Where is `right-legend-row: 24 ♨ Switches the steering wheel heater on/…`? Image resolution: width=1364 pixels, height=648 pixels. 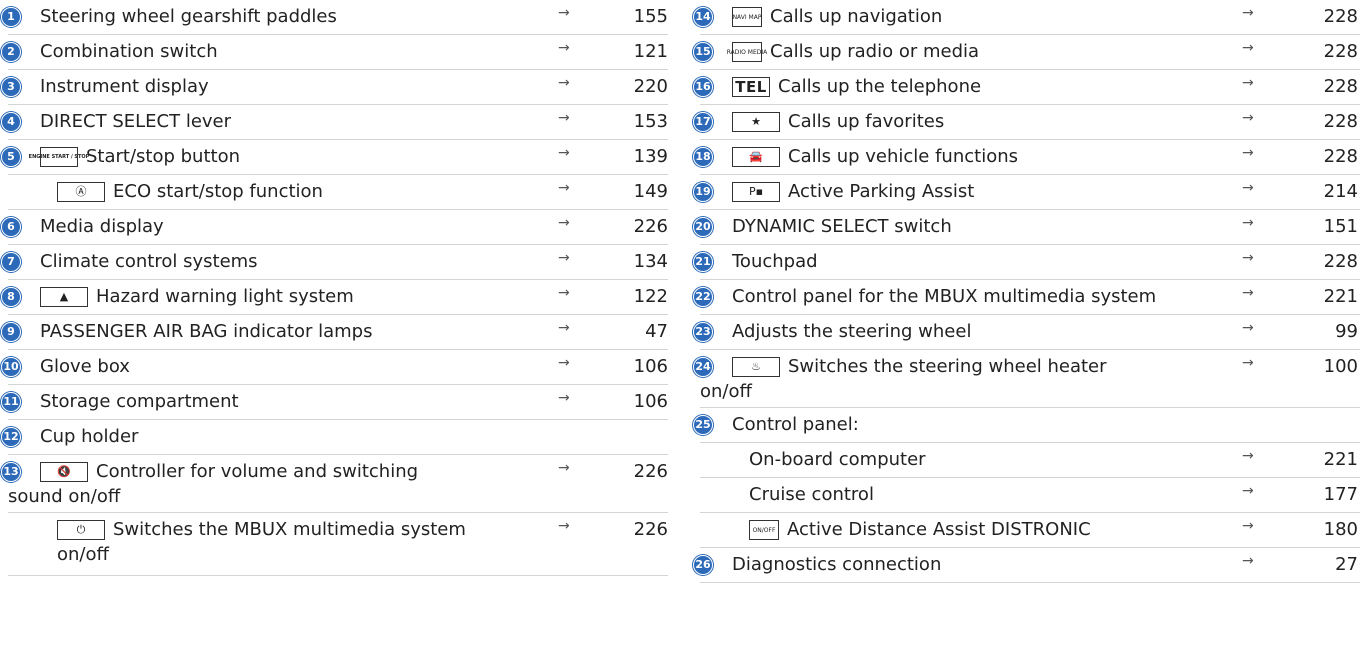
right-legend-row: 24 ♨ Switches the steering wheel heater on/… is located at coordinates (1026, 379).